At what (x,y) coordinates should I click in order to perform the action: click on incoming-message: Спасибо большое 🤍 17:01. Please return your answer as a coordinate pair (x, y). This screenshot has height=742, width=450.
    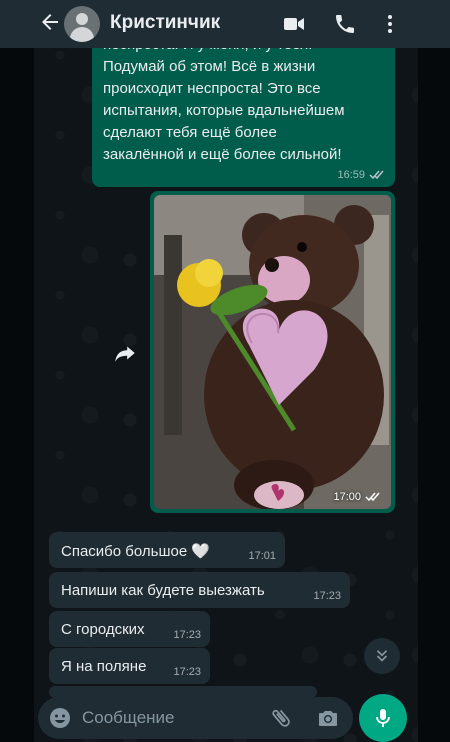
    Looking at the image, I should click on (167, 550).